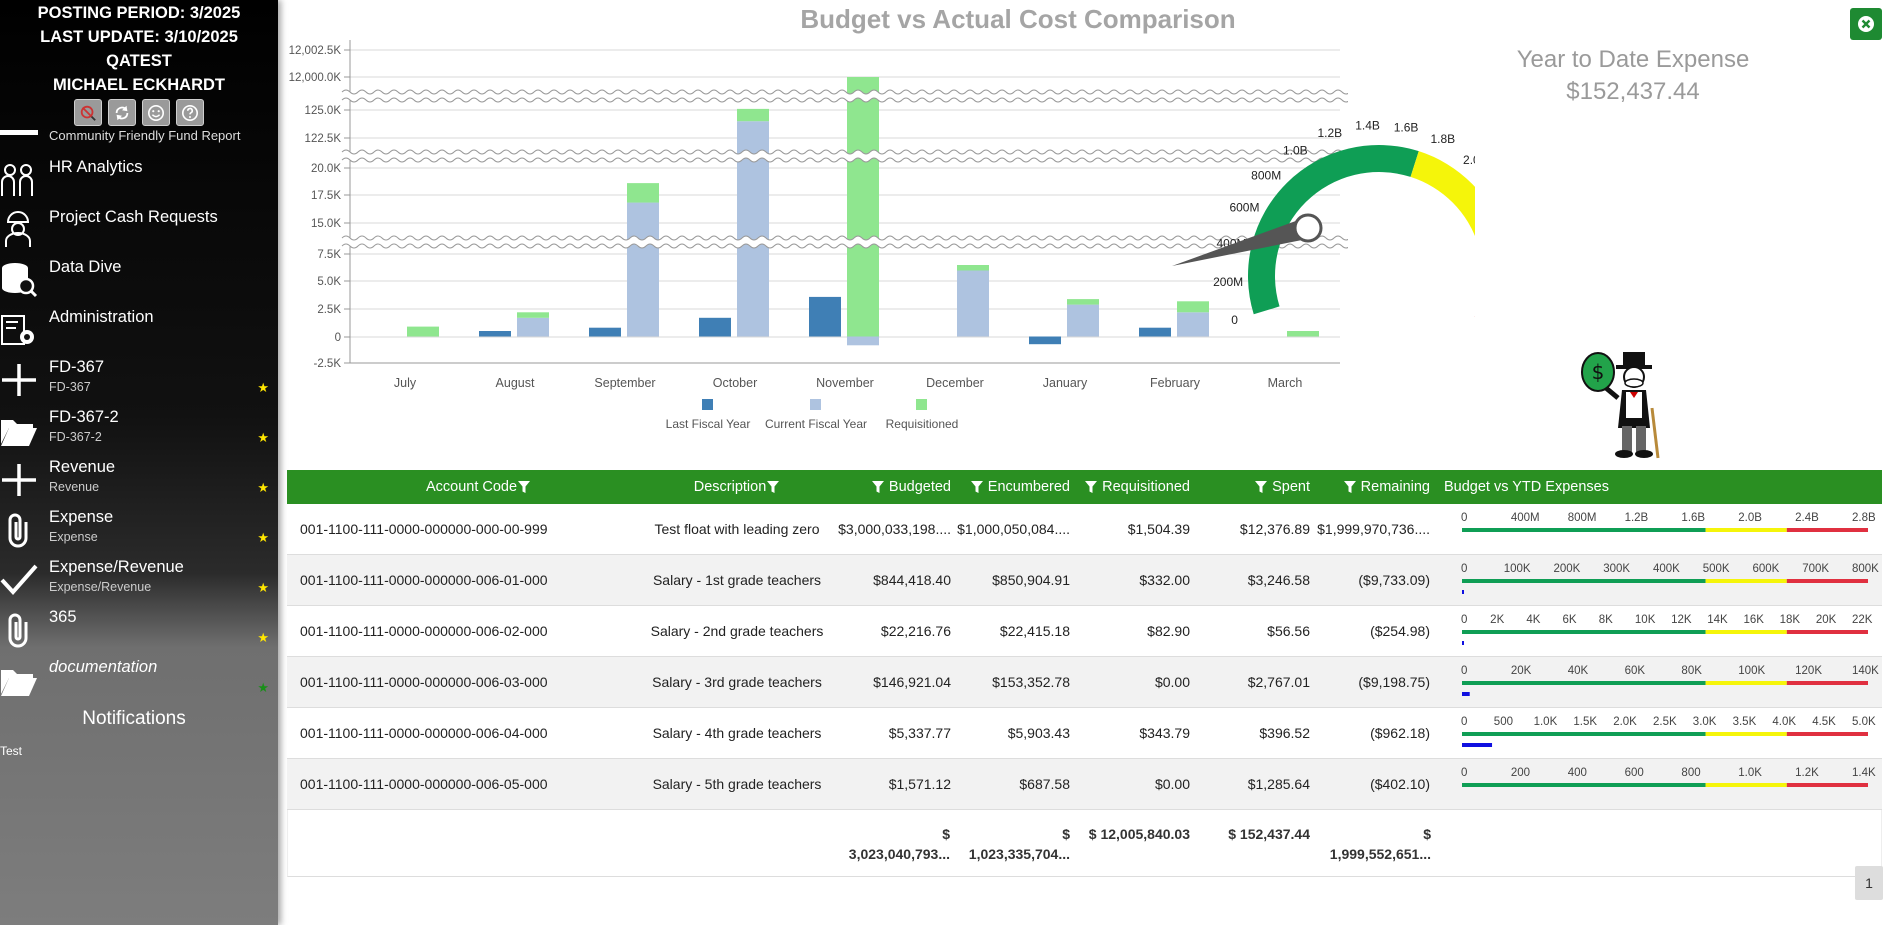 This screenshot has height=925, width=1893. I want to click on sidebar-item-fd-367: FD-367 FD-367 ★, so click(139, 380).